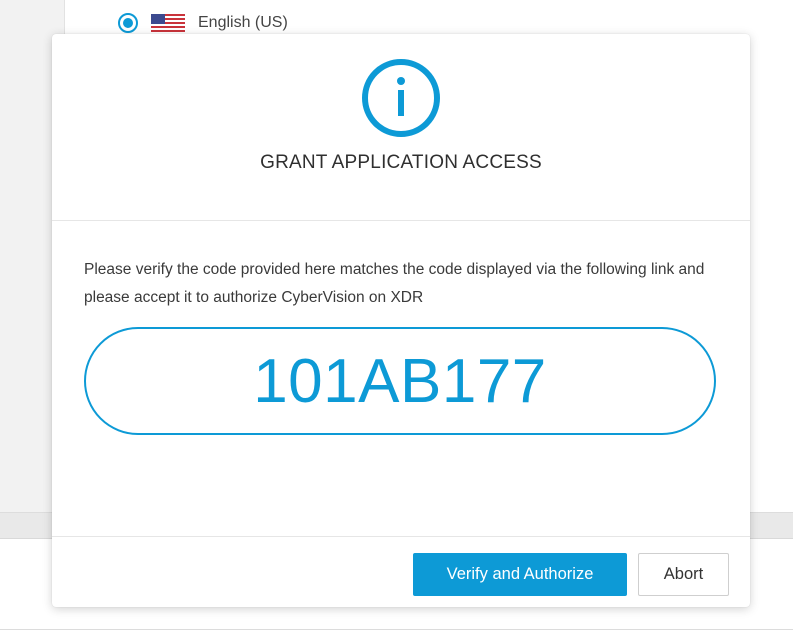 Image resolution: width=793 pixels, height=642 pixels. I want to click on verification-code: 101AB177, so click(400, 381).